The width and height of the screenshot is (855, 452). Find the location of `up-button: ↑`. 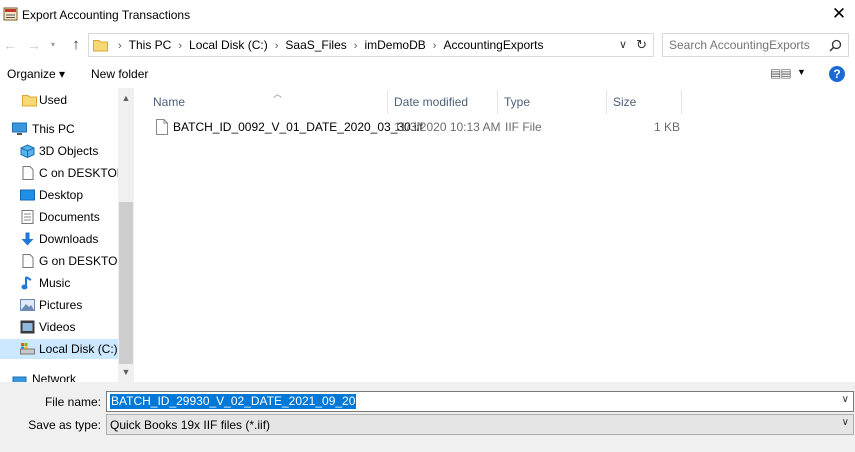

up-button: ↑ is located at coordinates (76, 45).